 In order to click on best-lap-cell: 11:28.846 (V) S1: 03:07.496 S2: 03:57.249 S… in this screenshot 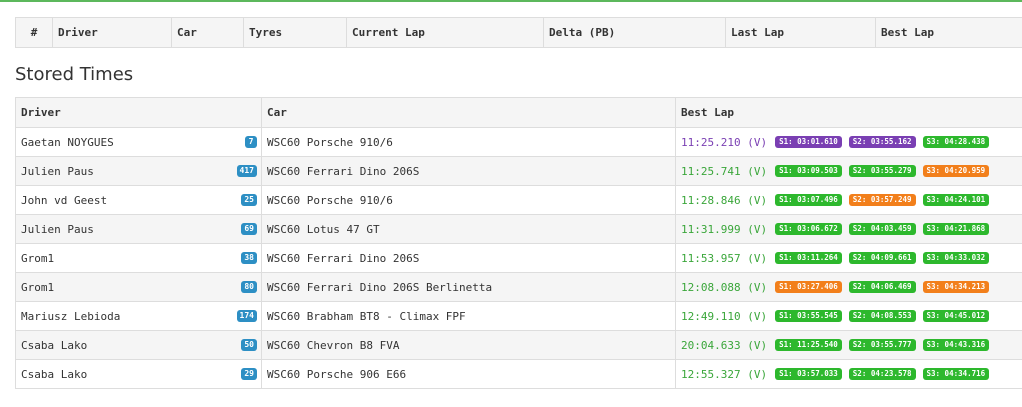, I will do `click(848, 200)`.